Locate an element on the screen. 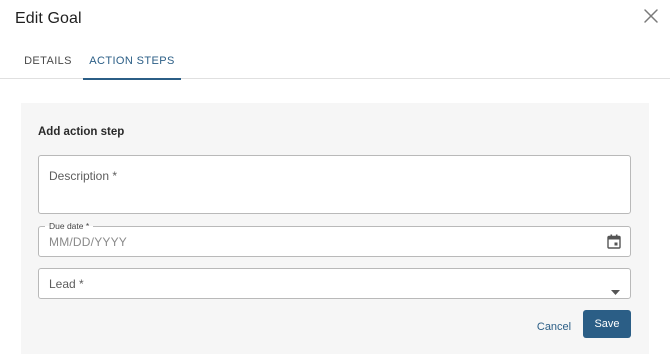  tab-bar: DETAILS ACTION STEPS is located at coordinates (335, 61).